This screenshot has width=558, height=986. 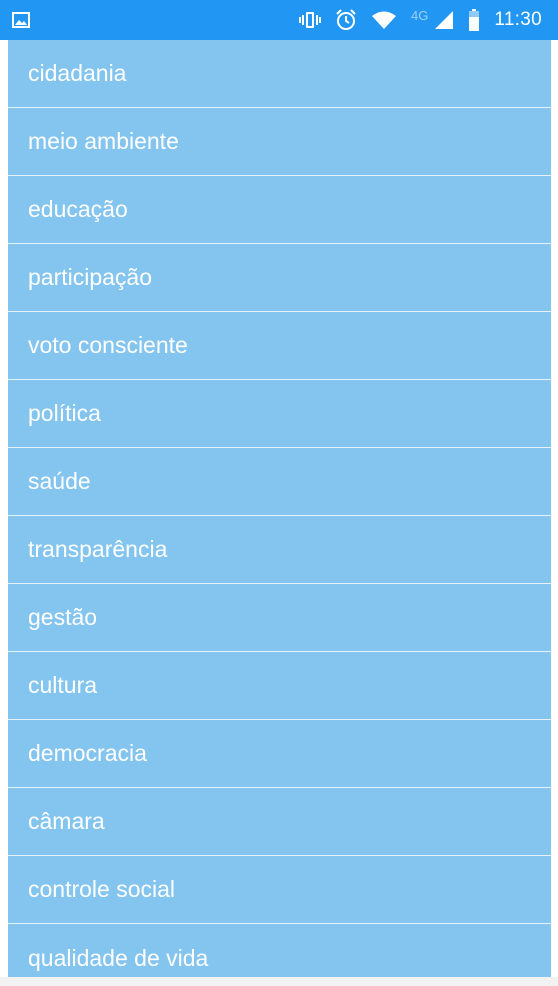 What do you see at coordinates (64, 413) in the screenshot?
I see `topic-label: política` at bounding box center [64, 413].